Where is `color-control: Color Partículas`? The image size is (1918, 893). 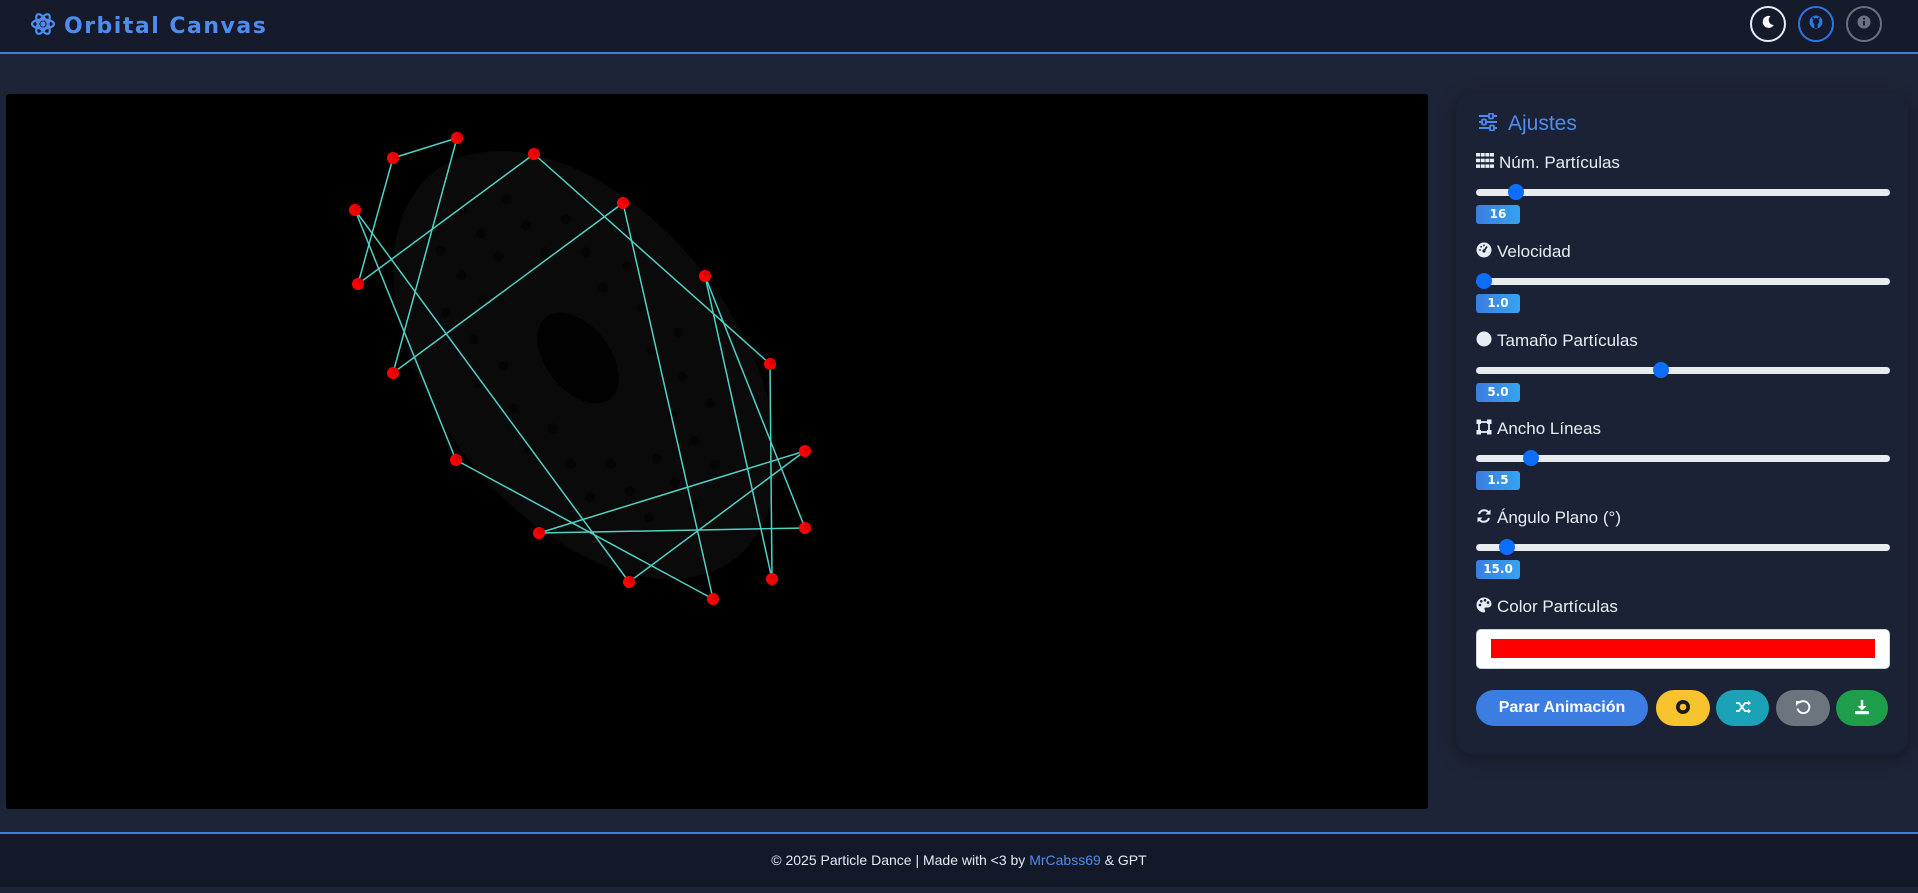 color-control: Color Partículas is located at coordinates (1683, 632).